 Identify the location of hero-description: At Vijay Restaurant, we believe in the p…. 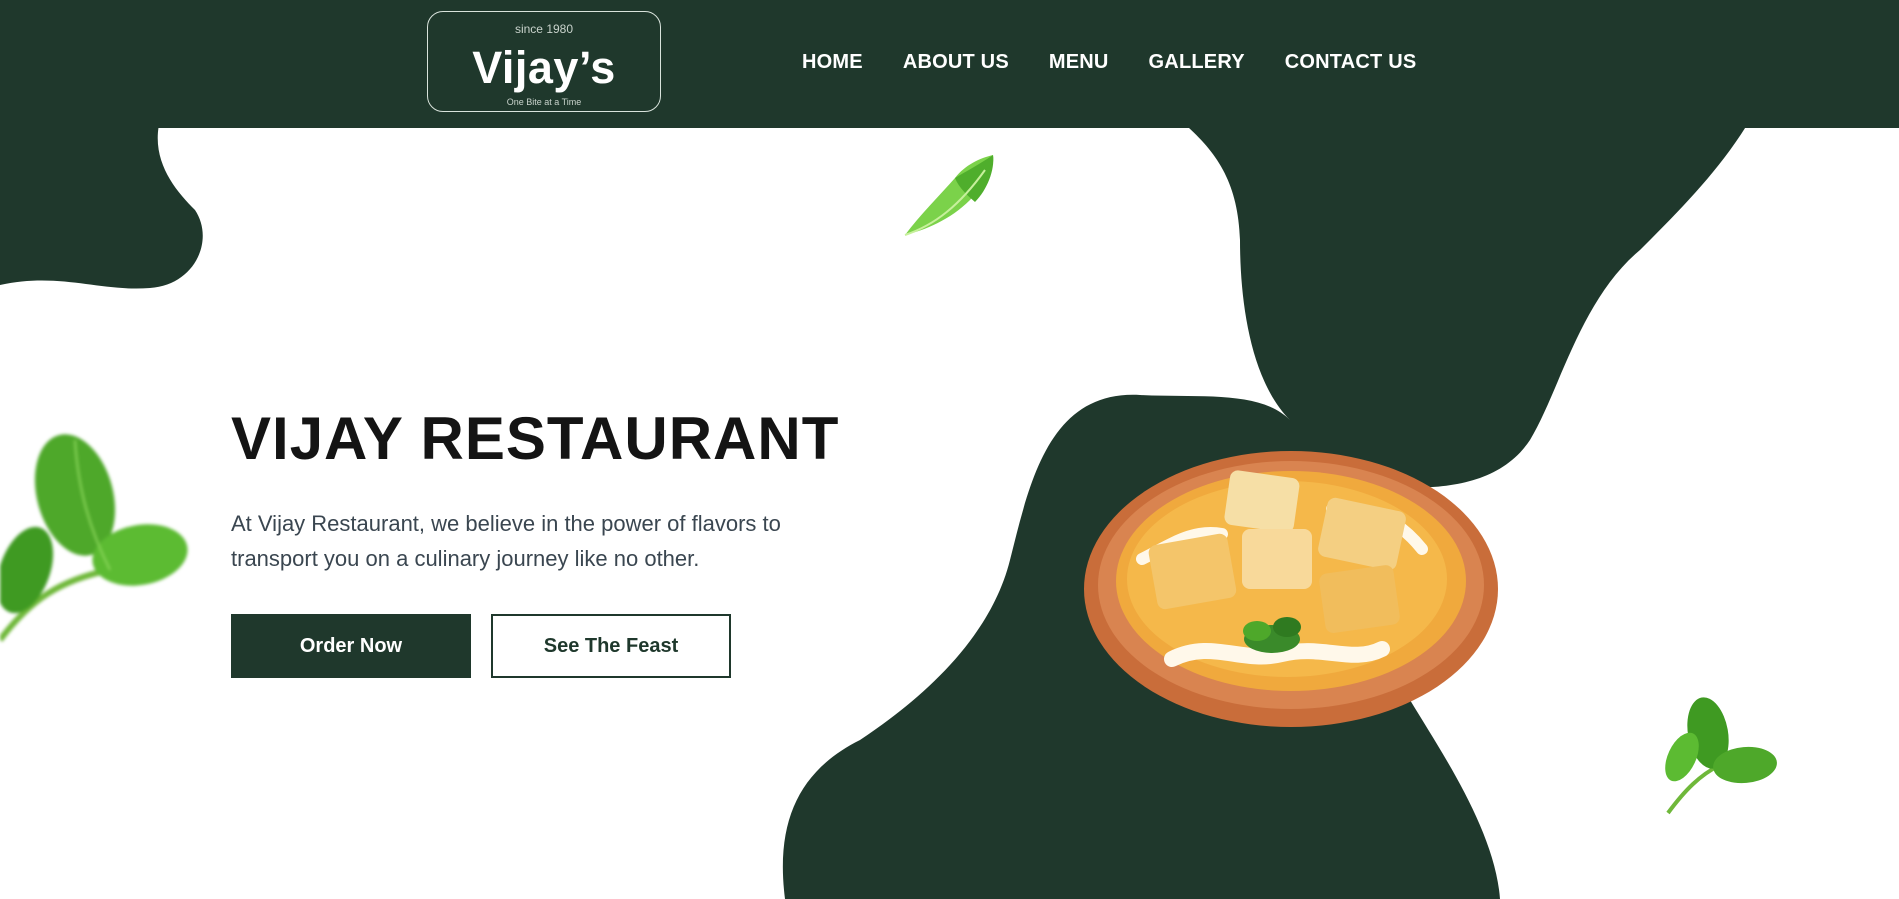
(506, 541).